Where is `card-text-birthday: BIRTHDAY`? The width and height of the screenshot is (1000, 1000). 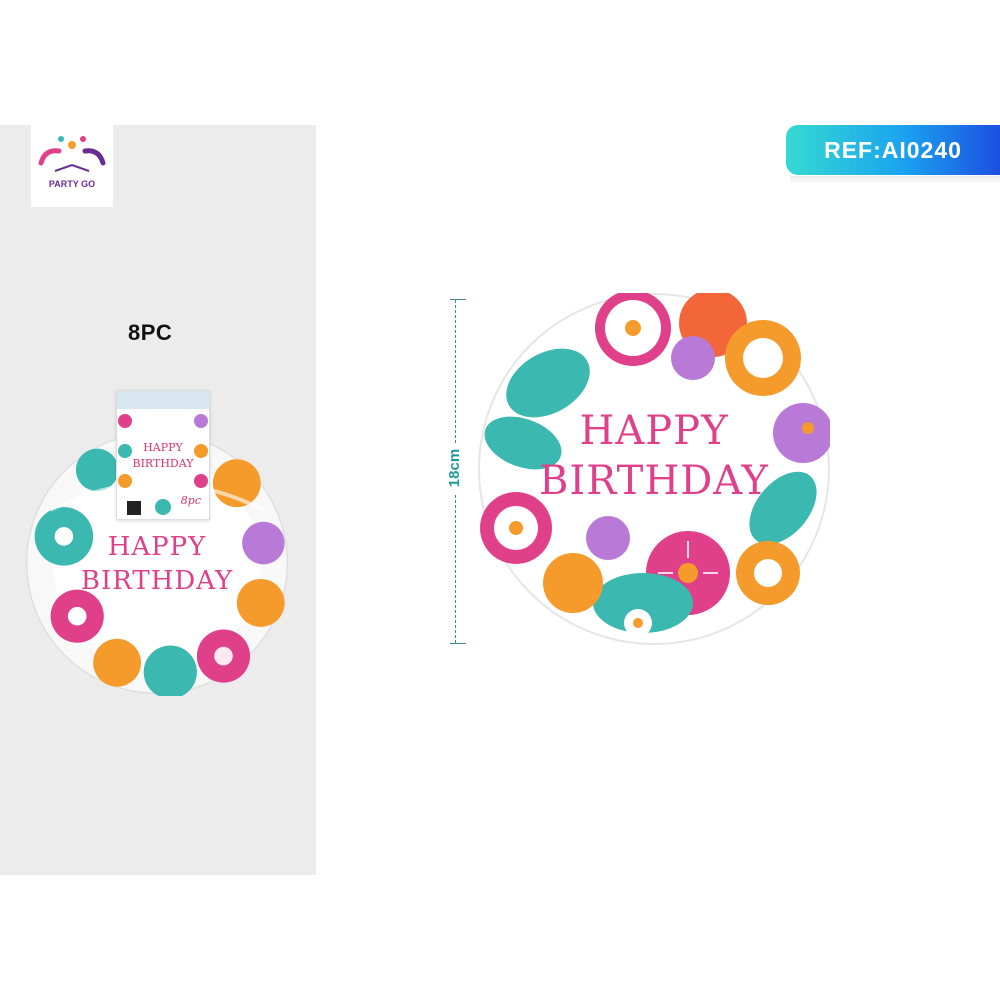 card-text-birthday: BIRTHDAY is located at coordinates (163, 463).